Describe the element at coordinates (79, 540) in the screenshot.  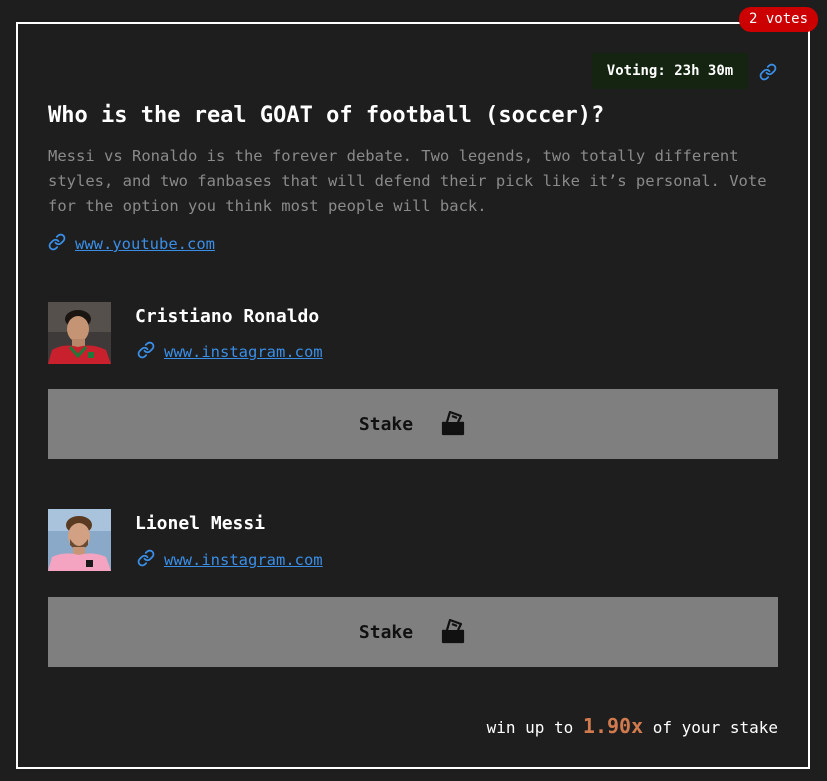
I see `option-avatar-messi` at that location.